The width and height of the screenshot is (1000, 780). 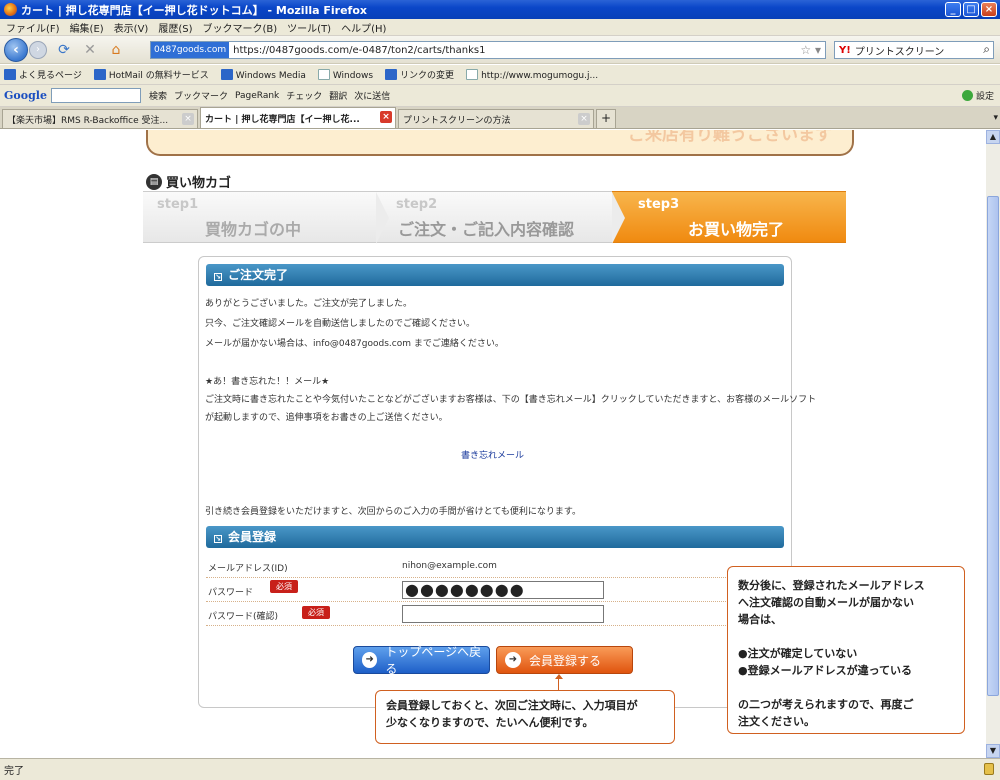 I want to click on spellcheck-button: チェック, so click(x=304, y=95).